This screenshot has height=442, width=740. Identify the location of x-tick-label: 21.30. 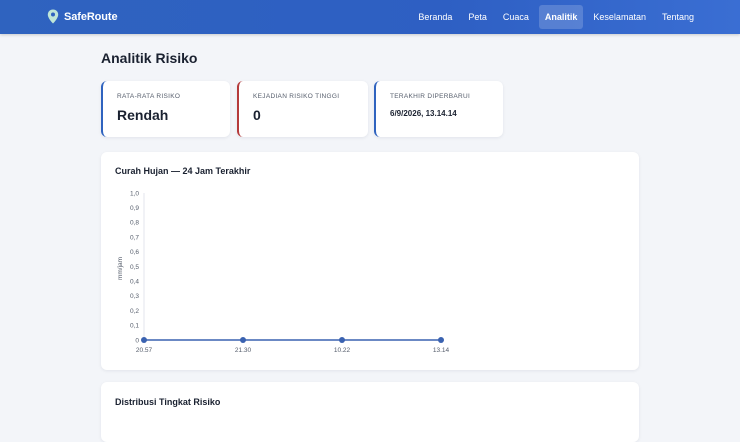
(243, 350).